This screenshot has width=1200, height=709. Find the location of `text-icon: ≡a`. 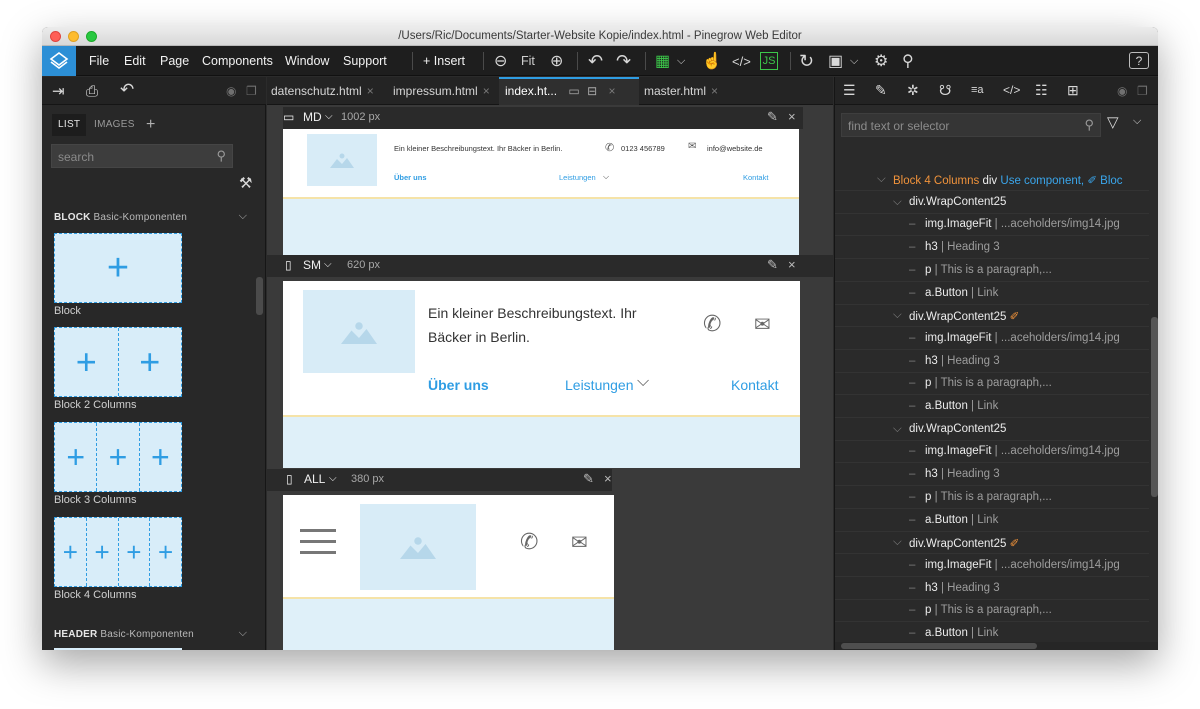

text-icon: ≡a is located at coordinates (977, 90).